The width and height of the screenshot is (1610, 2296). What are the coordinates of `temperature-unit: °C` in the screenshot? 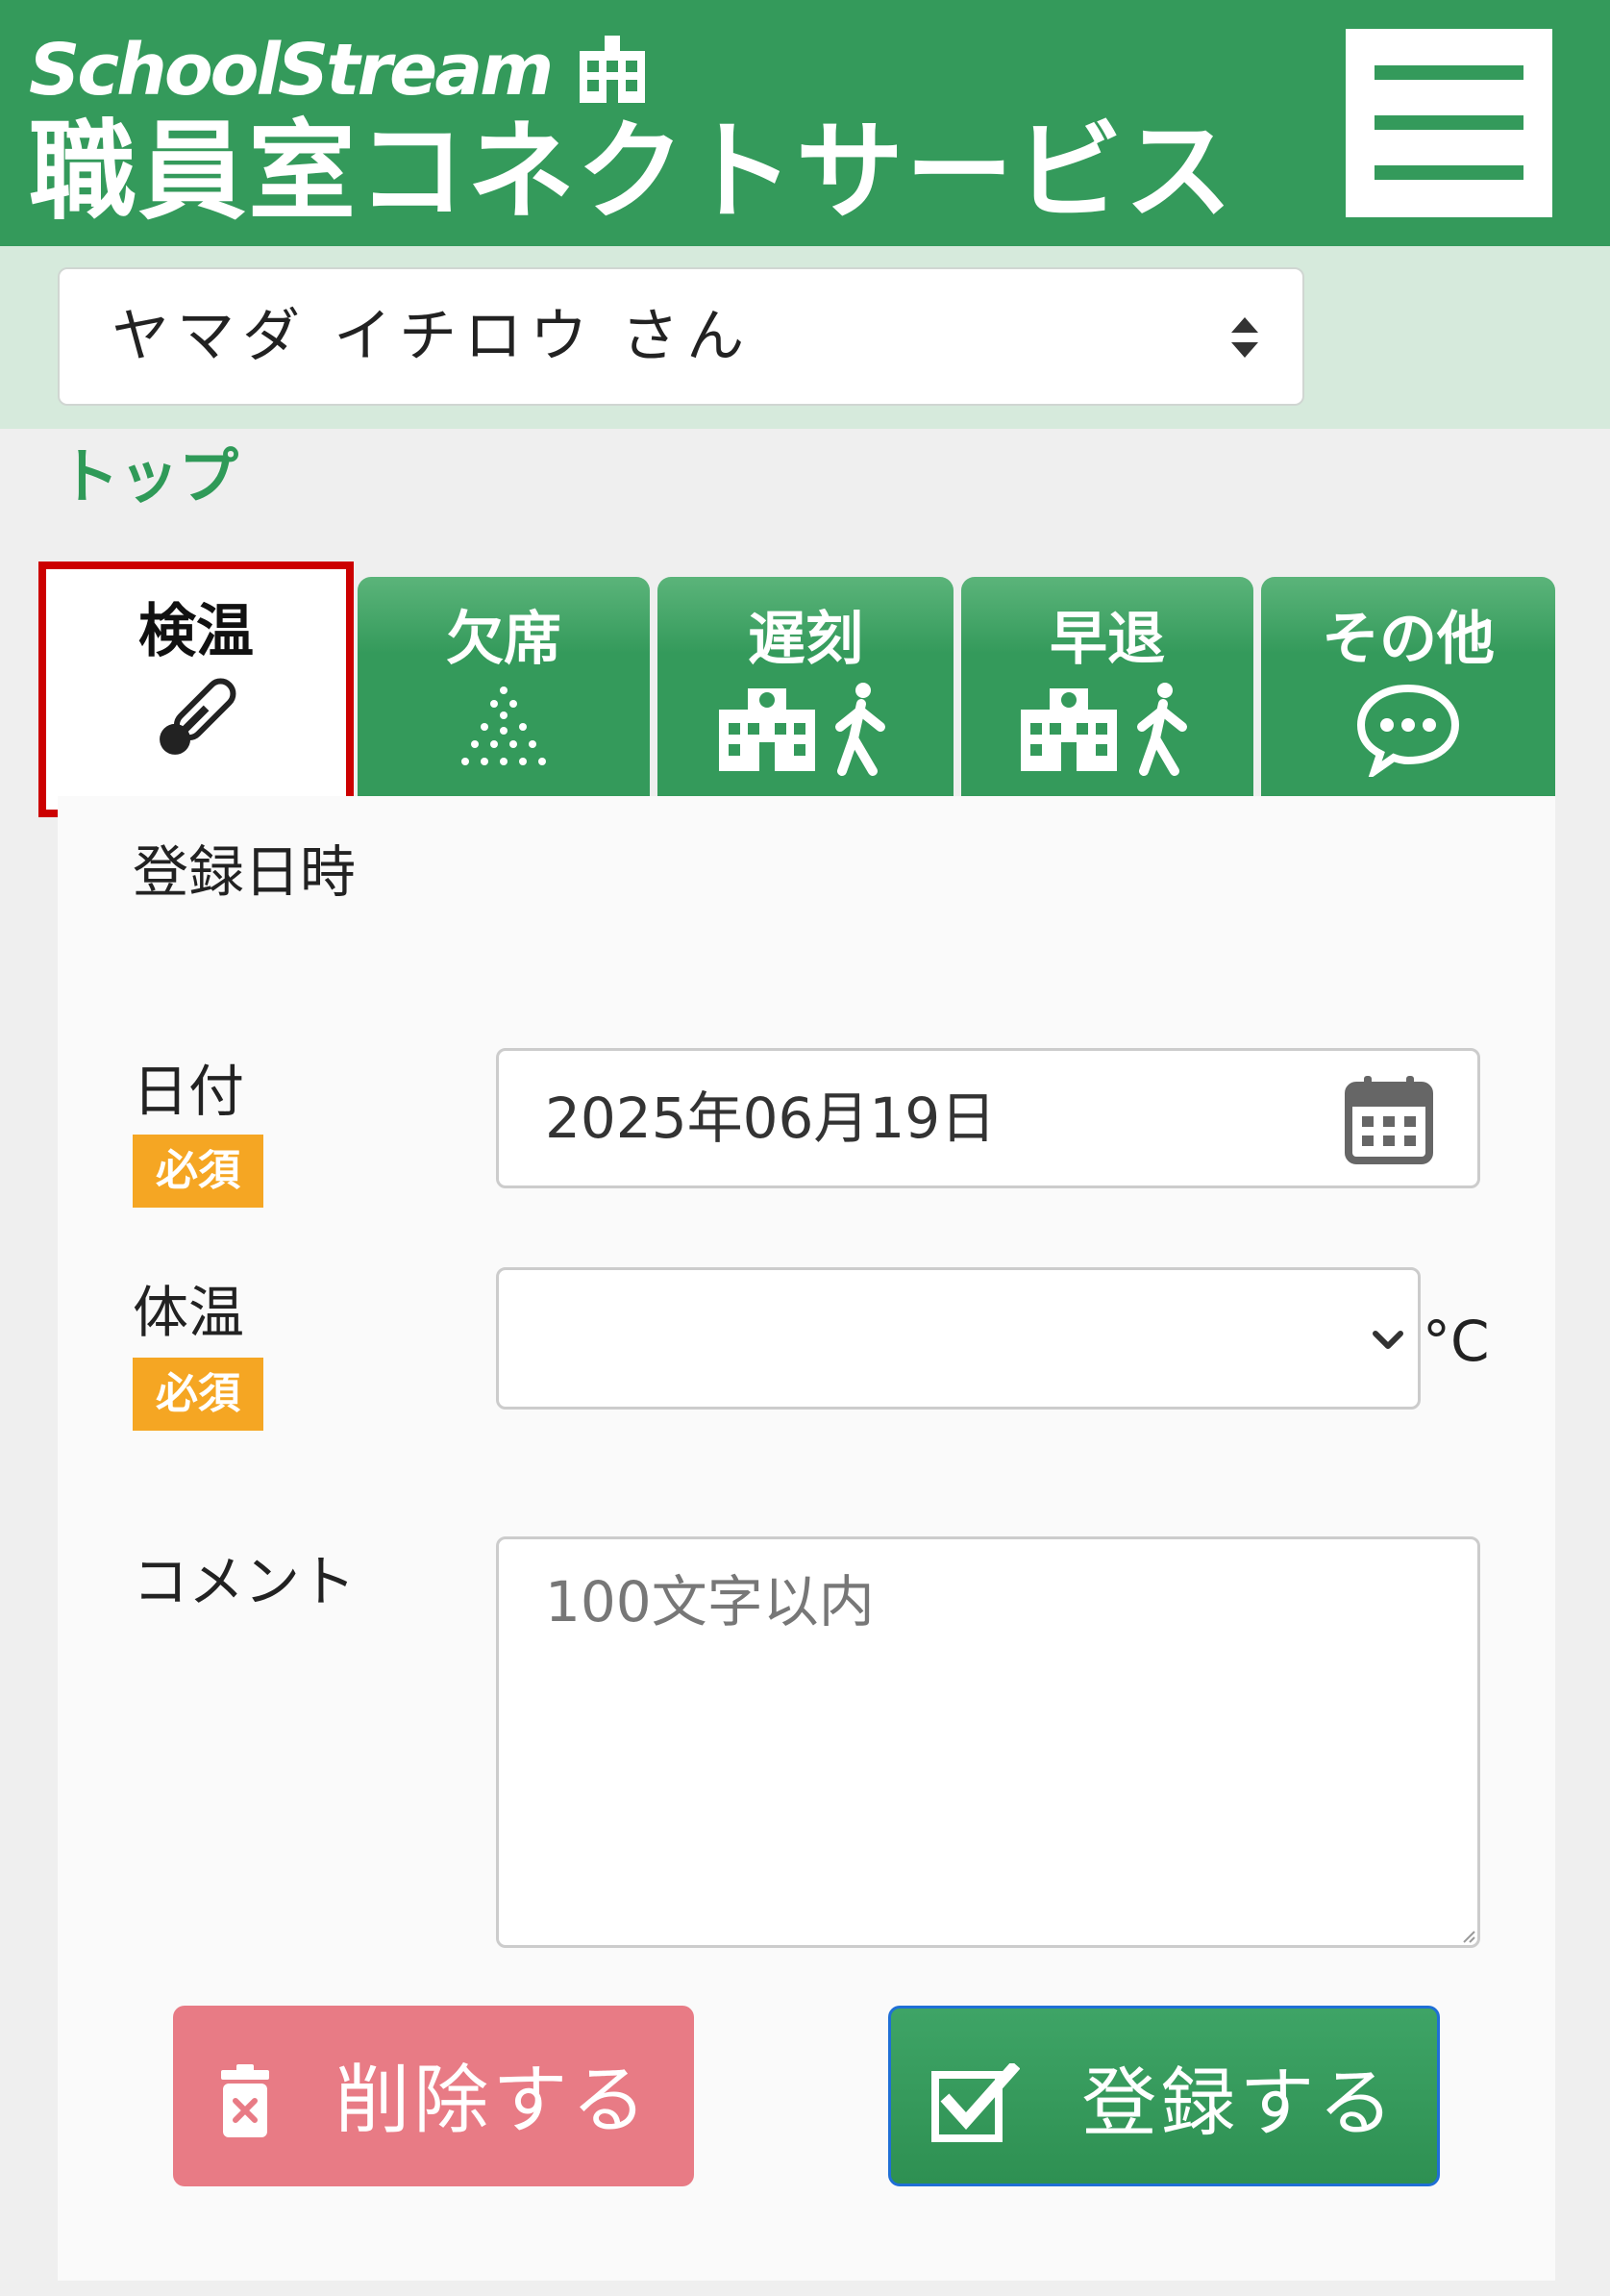 It's located at (1456, 1341).